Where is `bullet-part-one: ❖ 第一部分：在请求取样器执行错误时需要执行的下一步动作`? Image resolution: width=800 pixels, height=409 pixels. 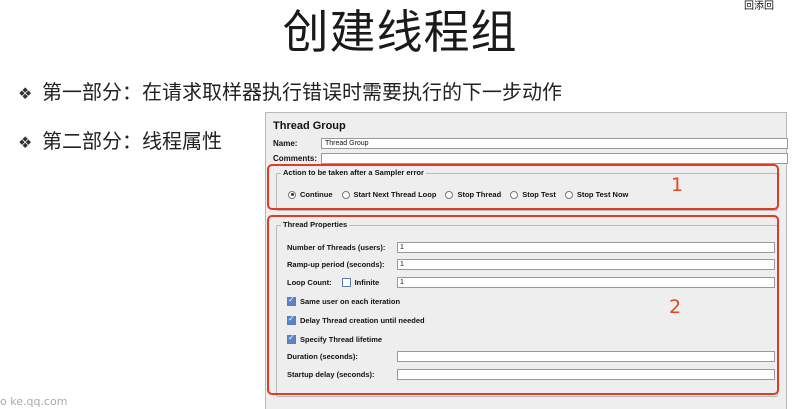 bullet-part-one: ❖ 第一部分：在请求取样器执行错误时需要执行的下一步动作 is located at coordinates (290, 90).